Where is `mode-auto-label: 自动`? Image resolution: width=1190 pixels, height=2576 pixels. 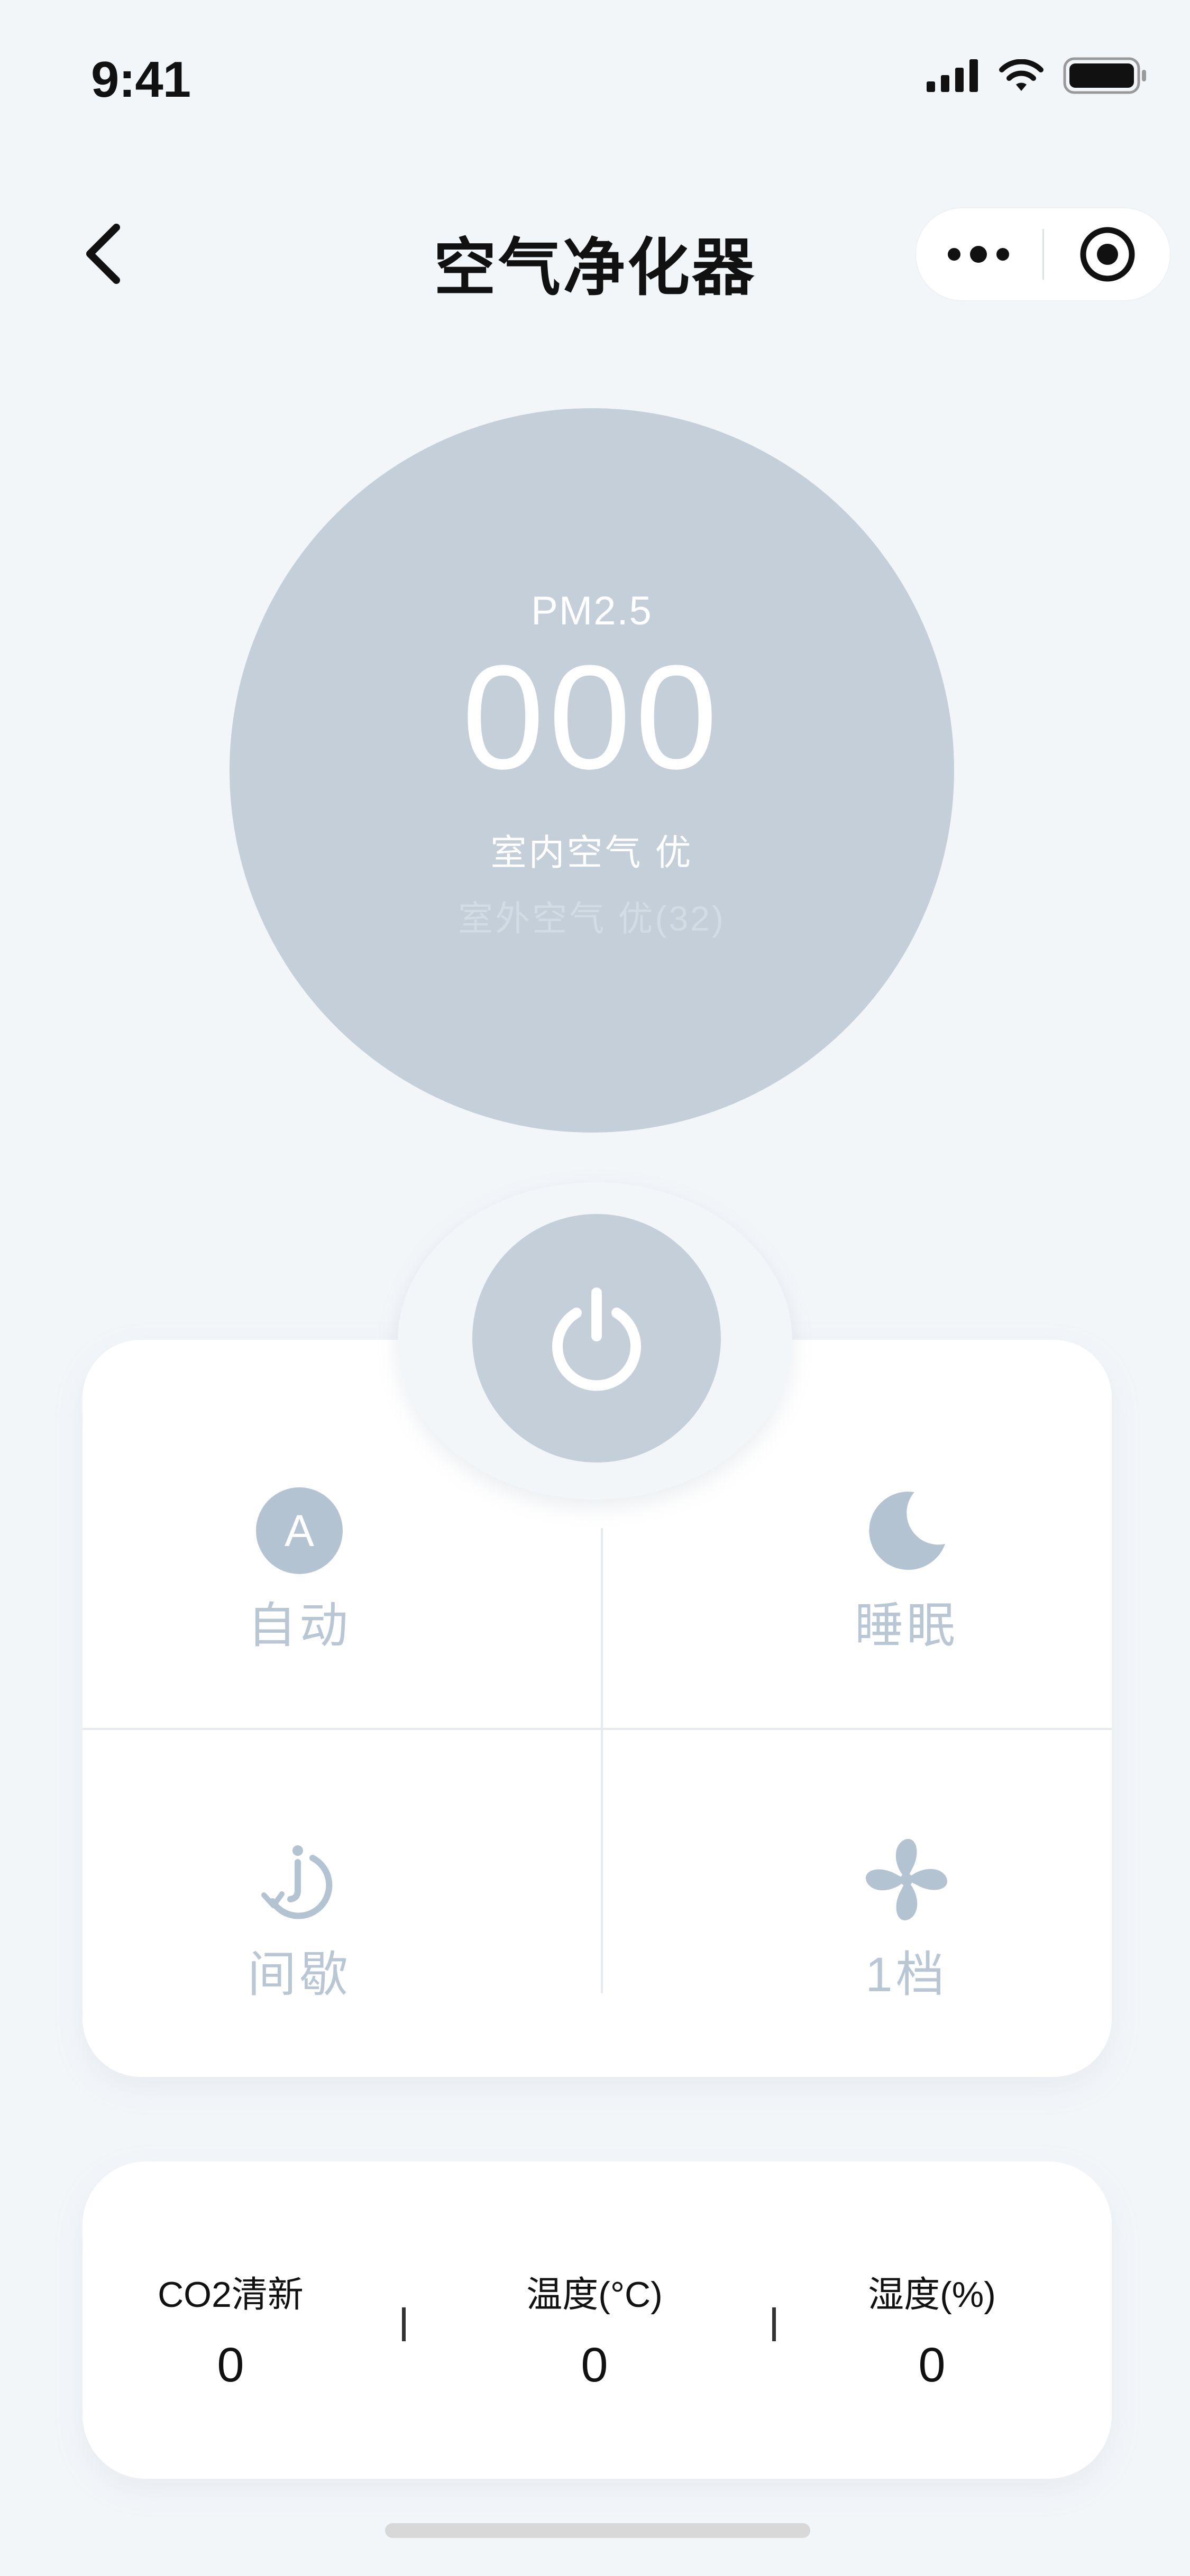
mode-auto-label: 自动 is located at coordinates (299, 1626).